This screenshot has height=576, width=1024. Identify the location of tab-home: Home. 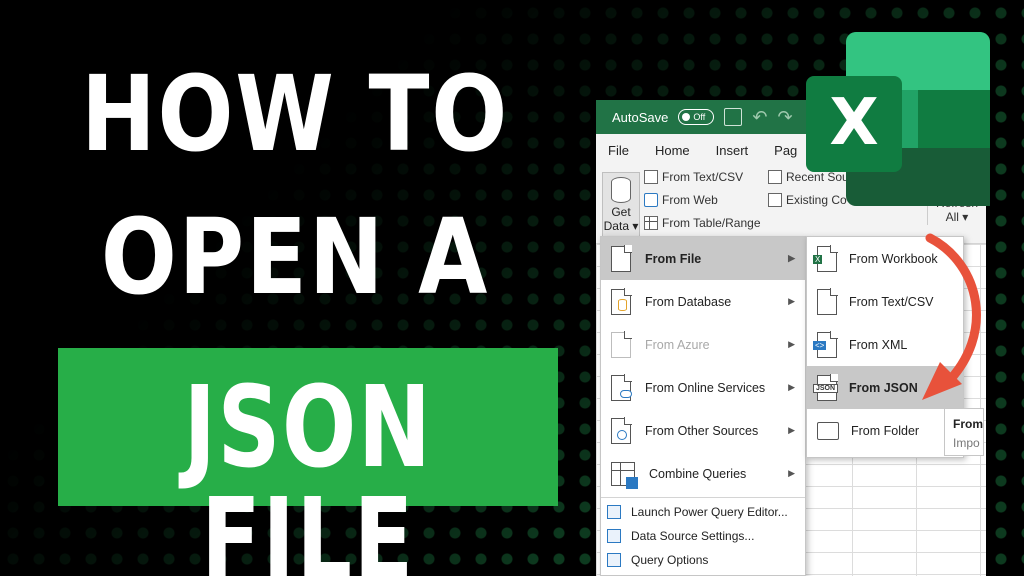
(672, 150).